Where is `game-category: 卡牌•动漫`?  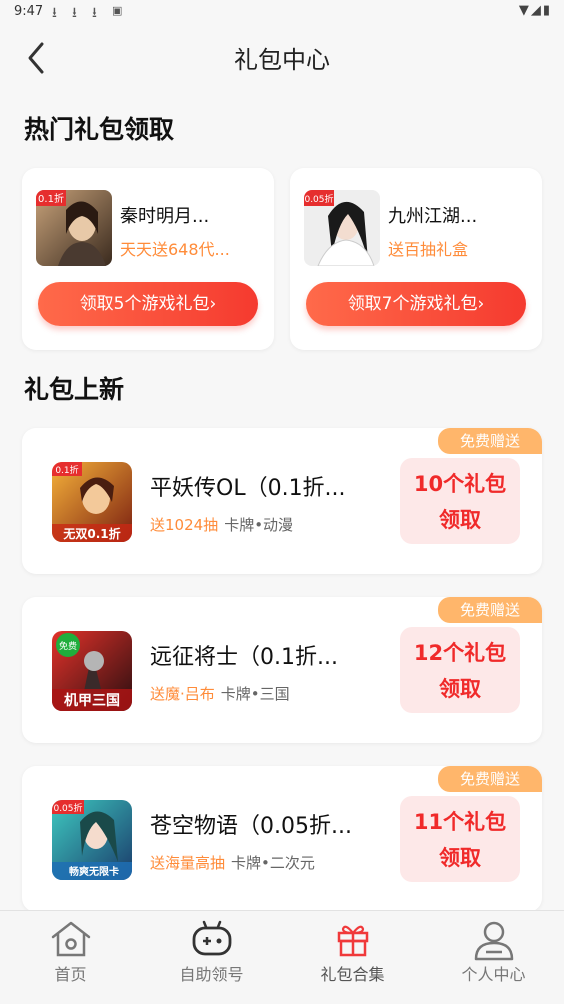
game-category: 卡牌•动漫 is located at coordinates (259, 525).